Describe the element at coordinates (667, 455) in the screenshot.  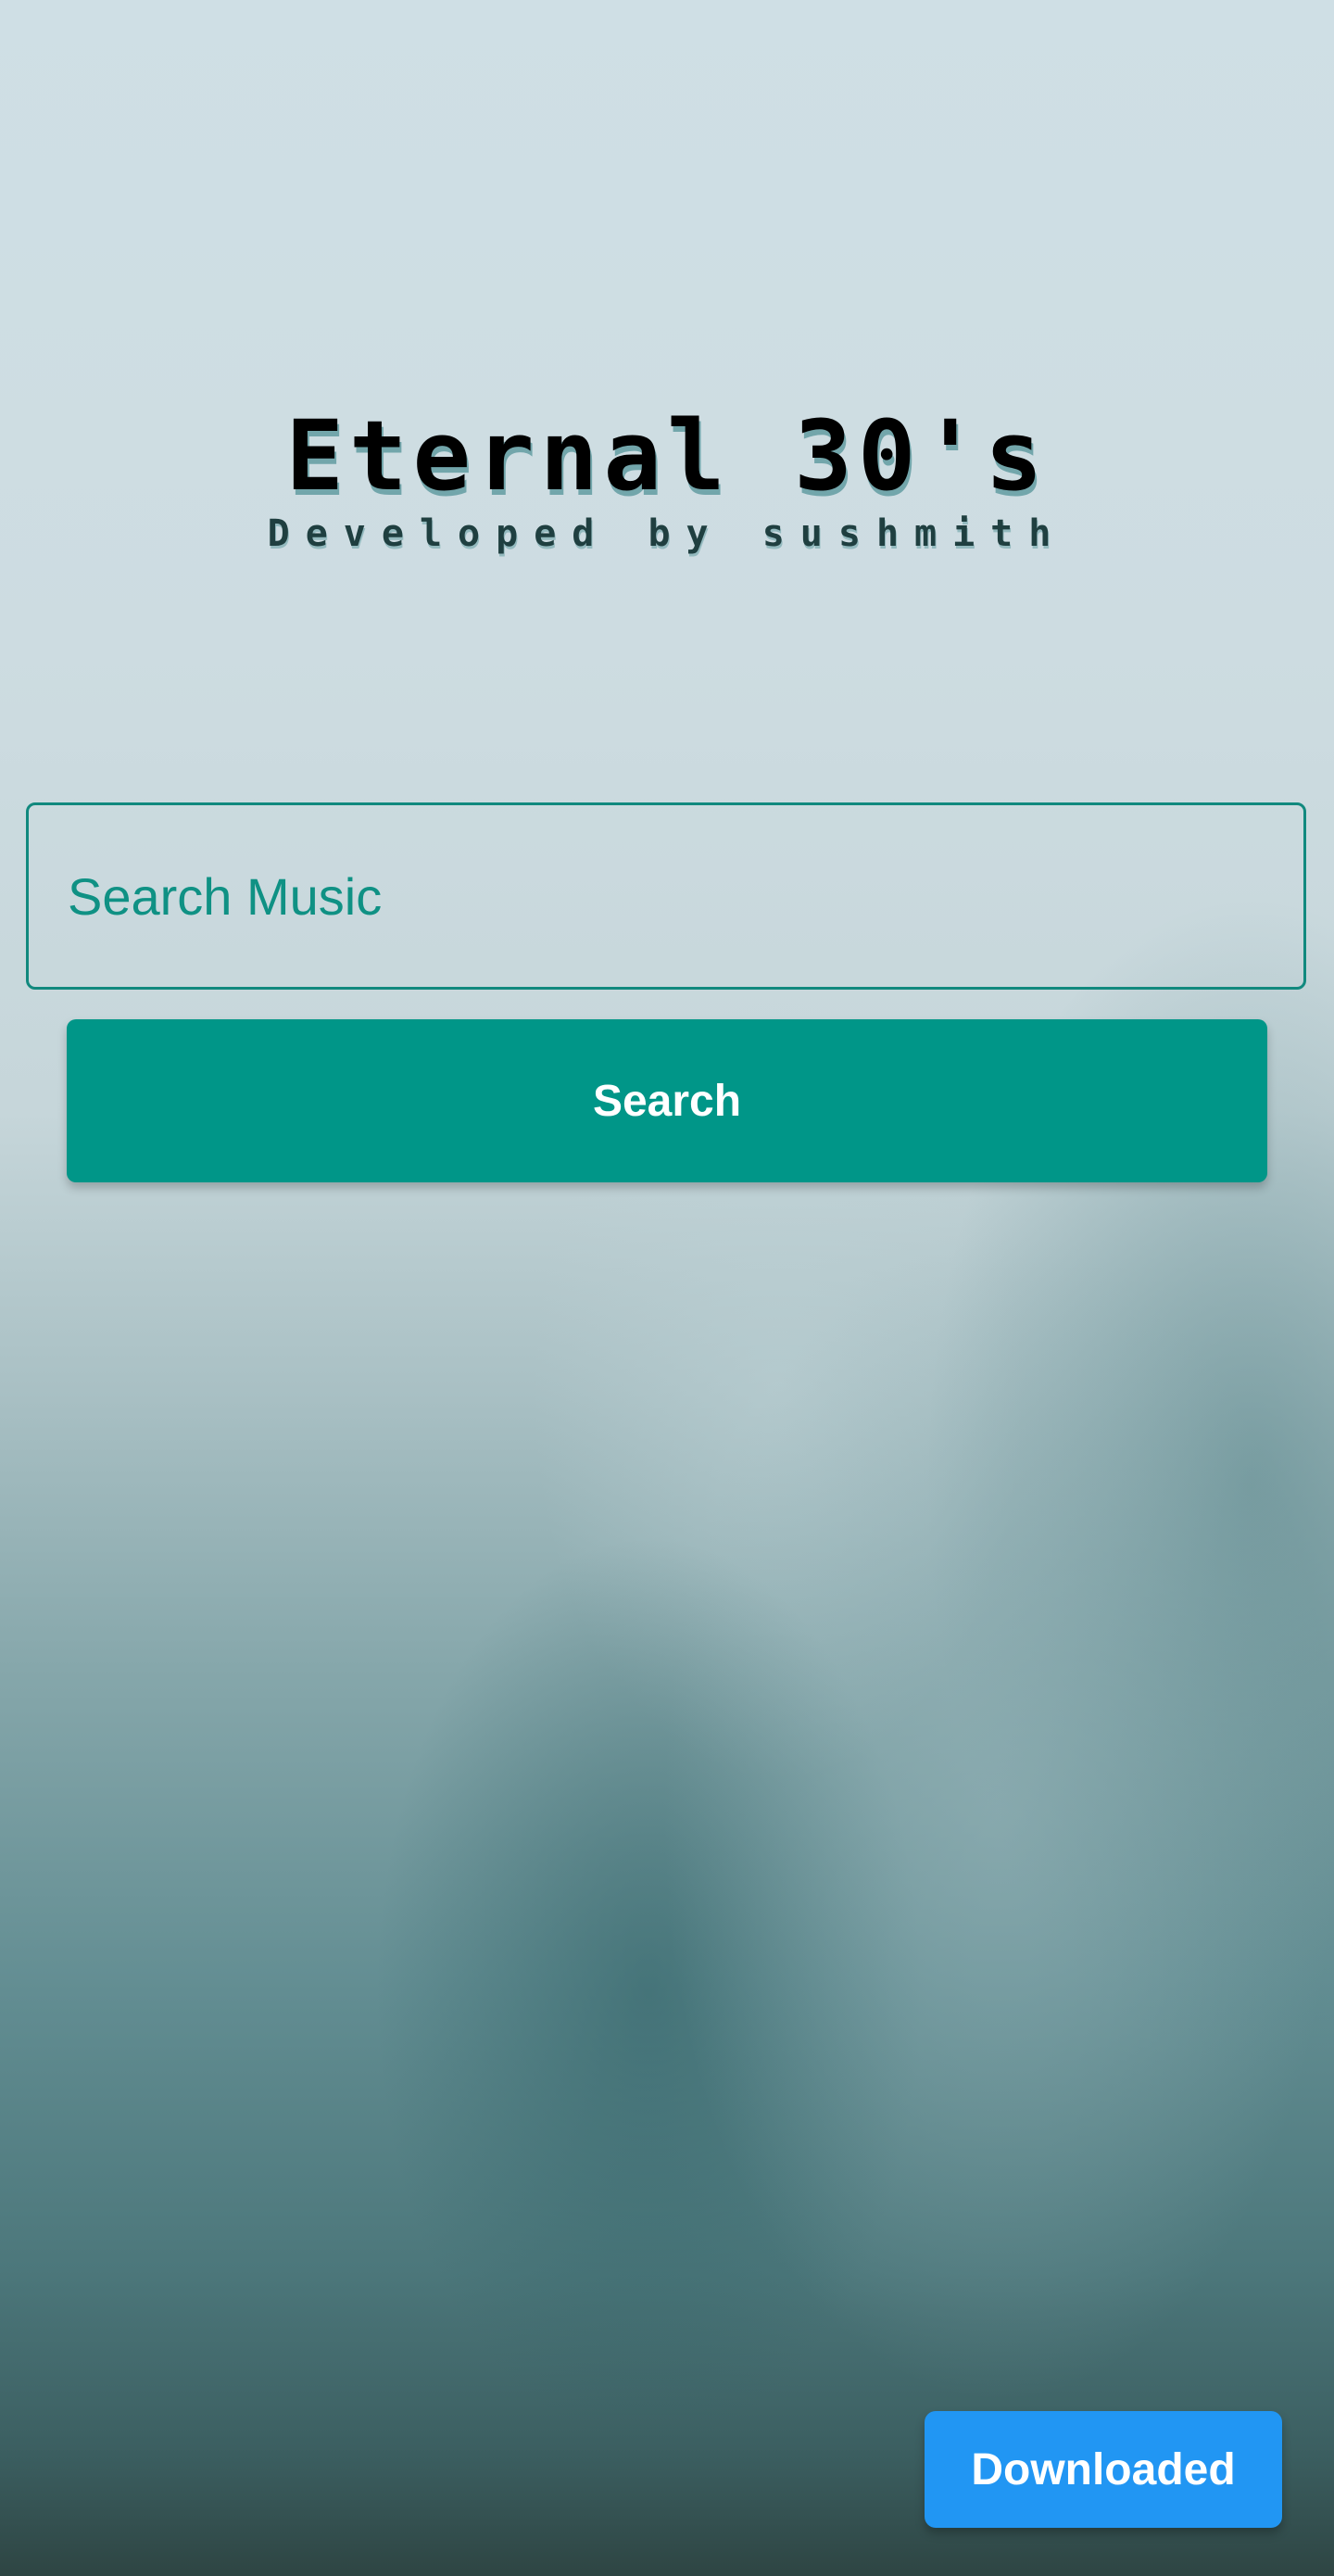
I see `app-title: Eternal 30's` at that location.